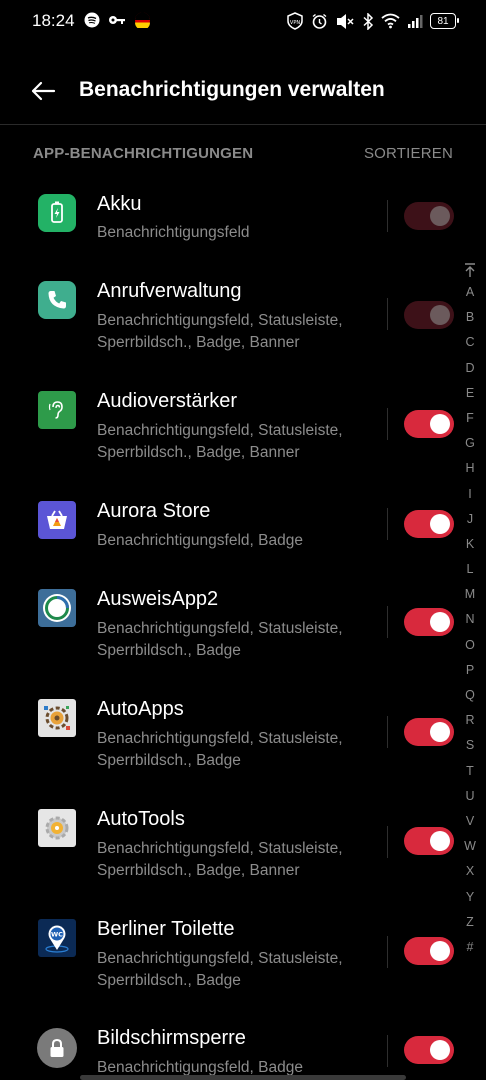  I want to click on app-name: Aurora Store, so click(154, 511).